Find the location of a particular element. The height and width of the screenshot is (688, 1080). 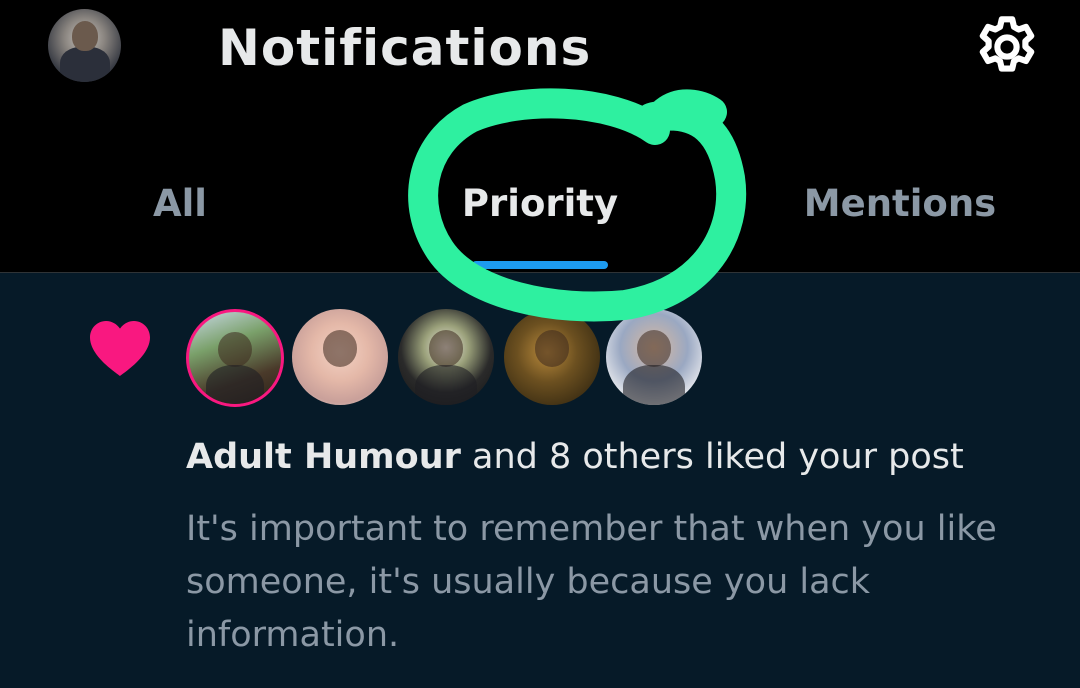

liker-avatars is located at coordinates (456, 359).